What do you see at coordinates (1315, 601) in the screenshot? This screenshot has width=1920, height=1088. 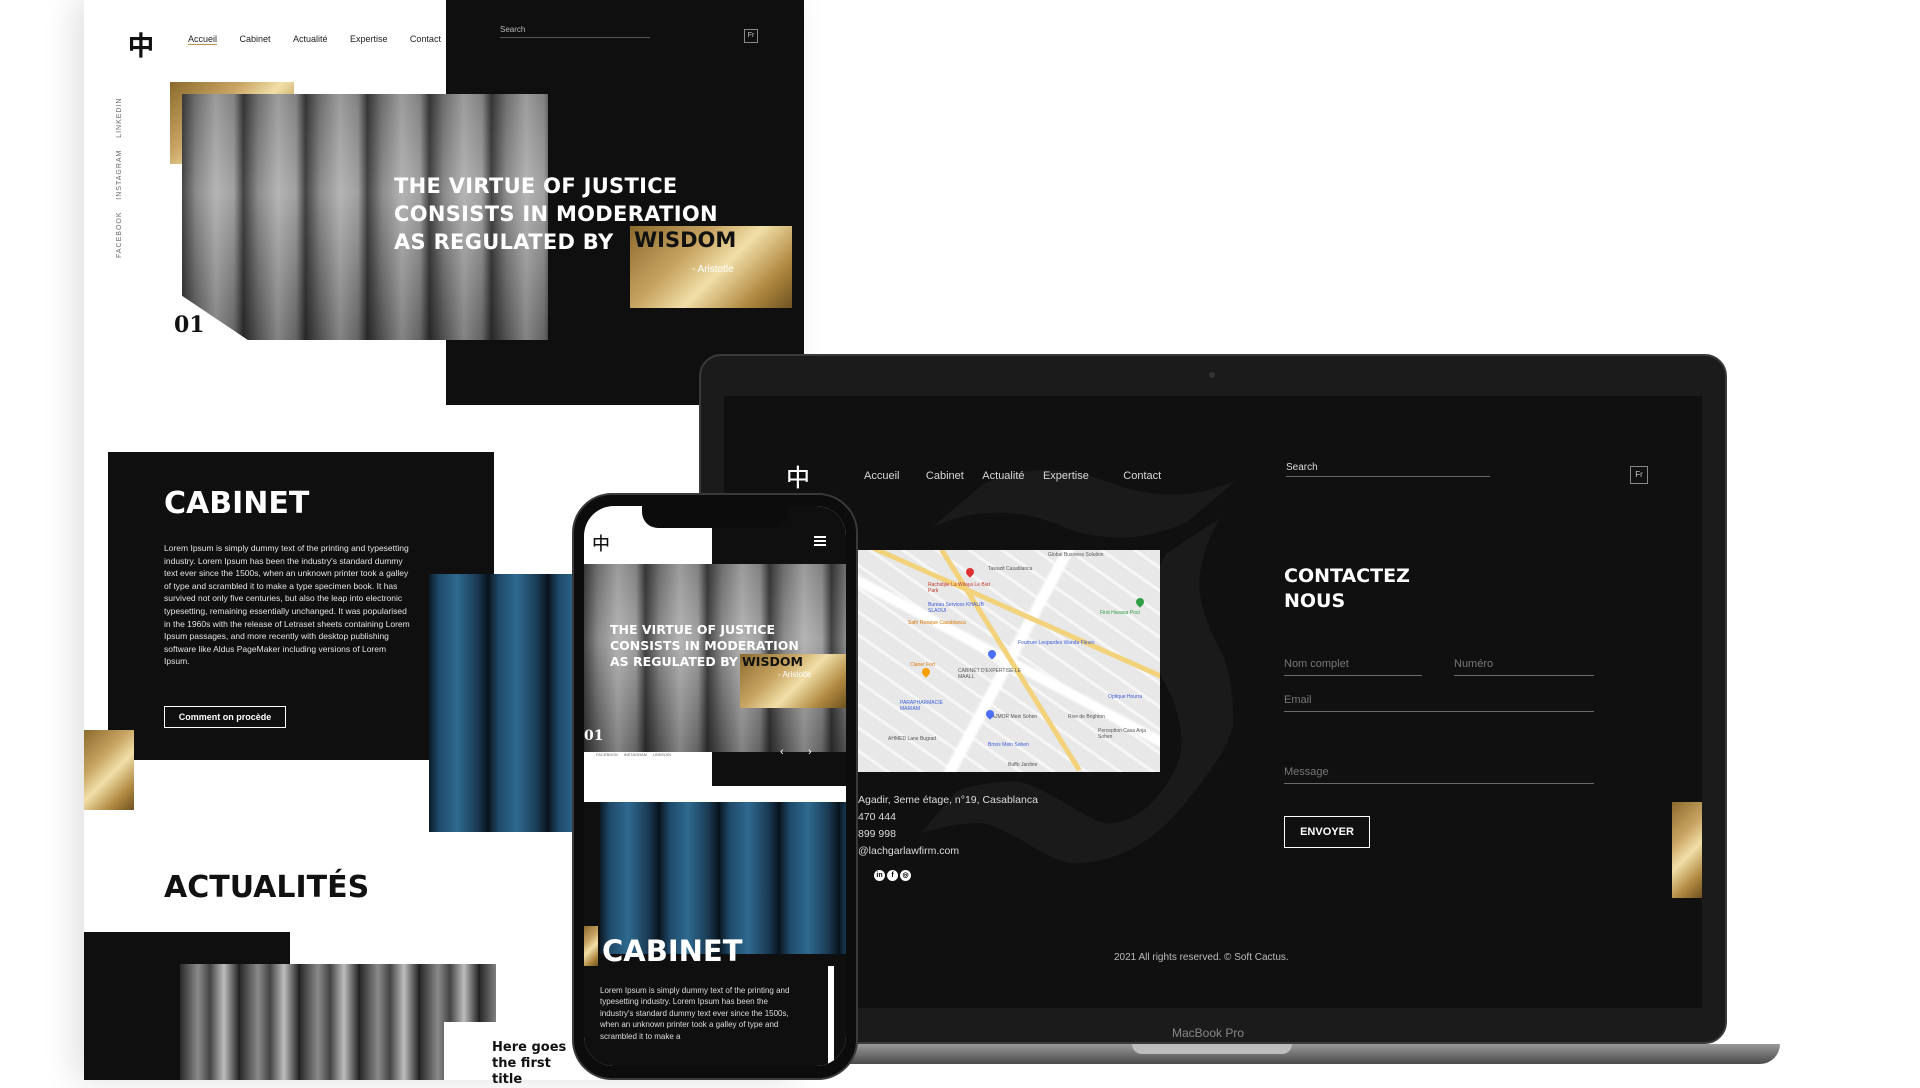 I see `contact-title-line-2: NOUS` at bounding box center [1315, 601].